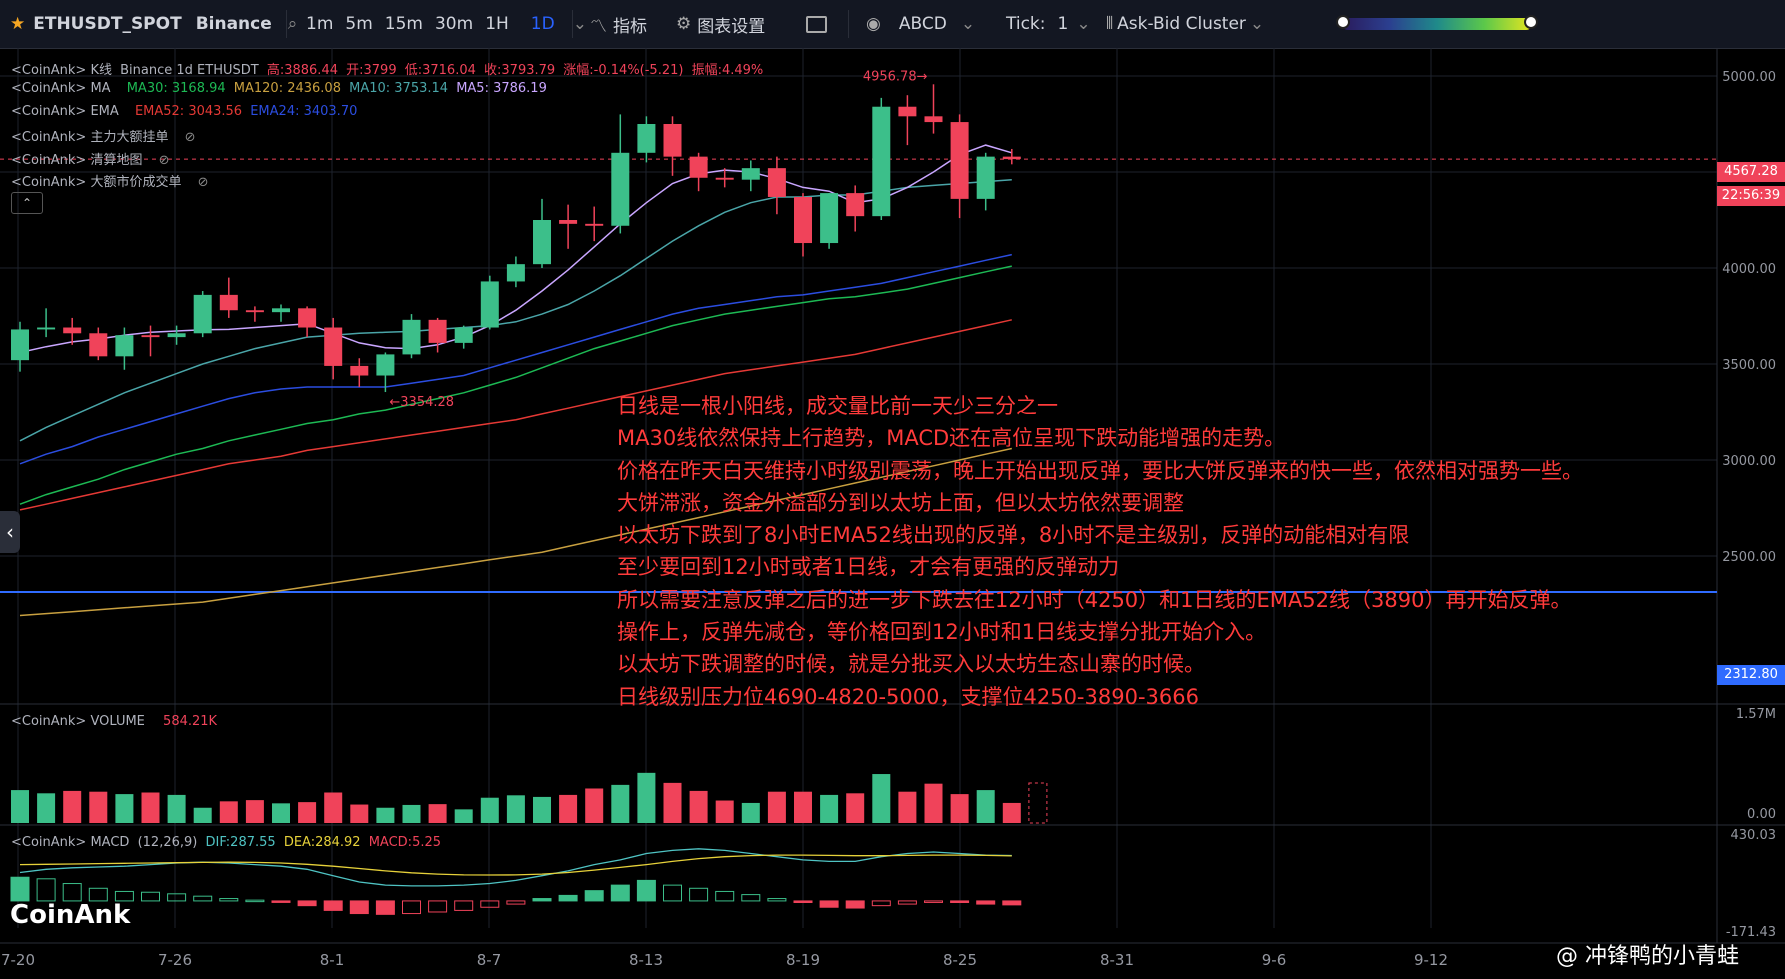 Image resolution: width=1785 pixels, height=979 pixels. I want to click on cluster-icon: ⫴, so click(1110, 24).